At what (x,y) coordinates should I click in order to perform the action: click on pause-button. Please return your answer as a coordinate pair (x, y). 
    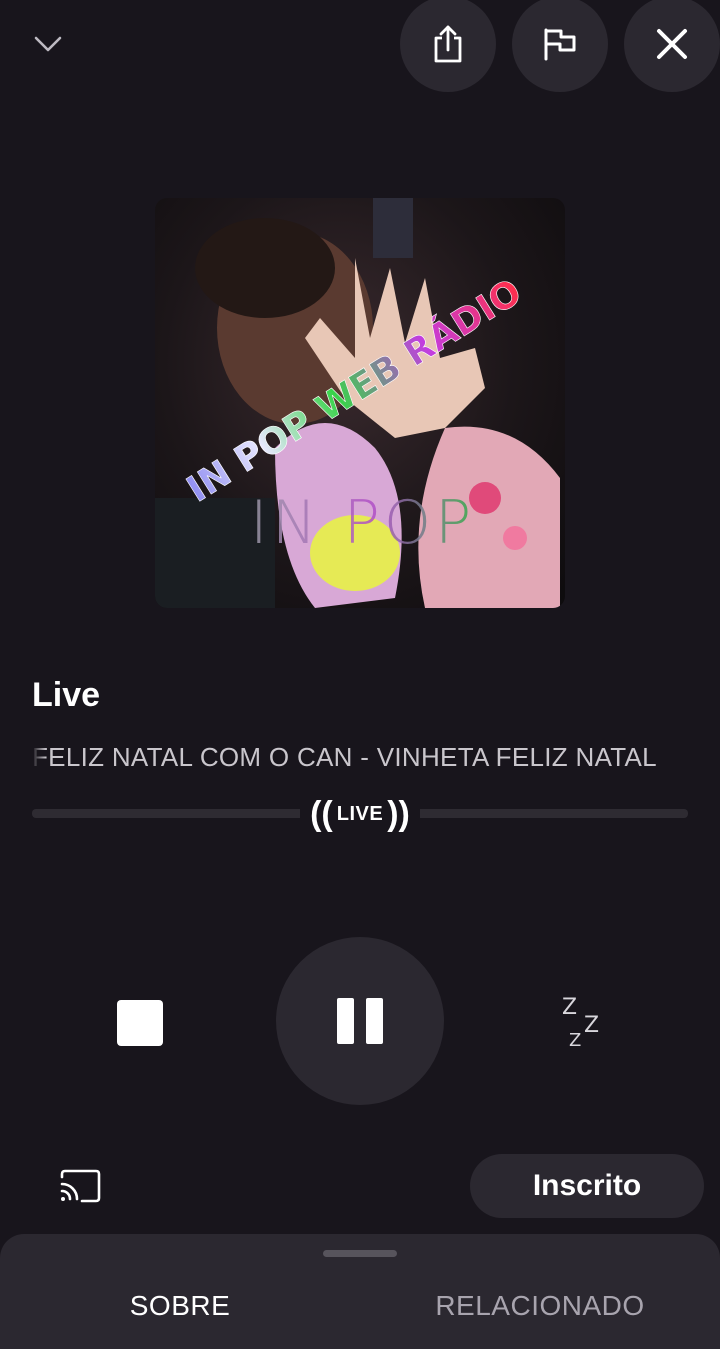
    Looking at the image, I should click on (360, 1021).